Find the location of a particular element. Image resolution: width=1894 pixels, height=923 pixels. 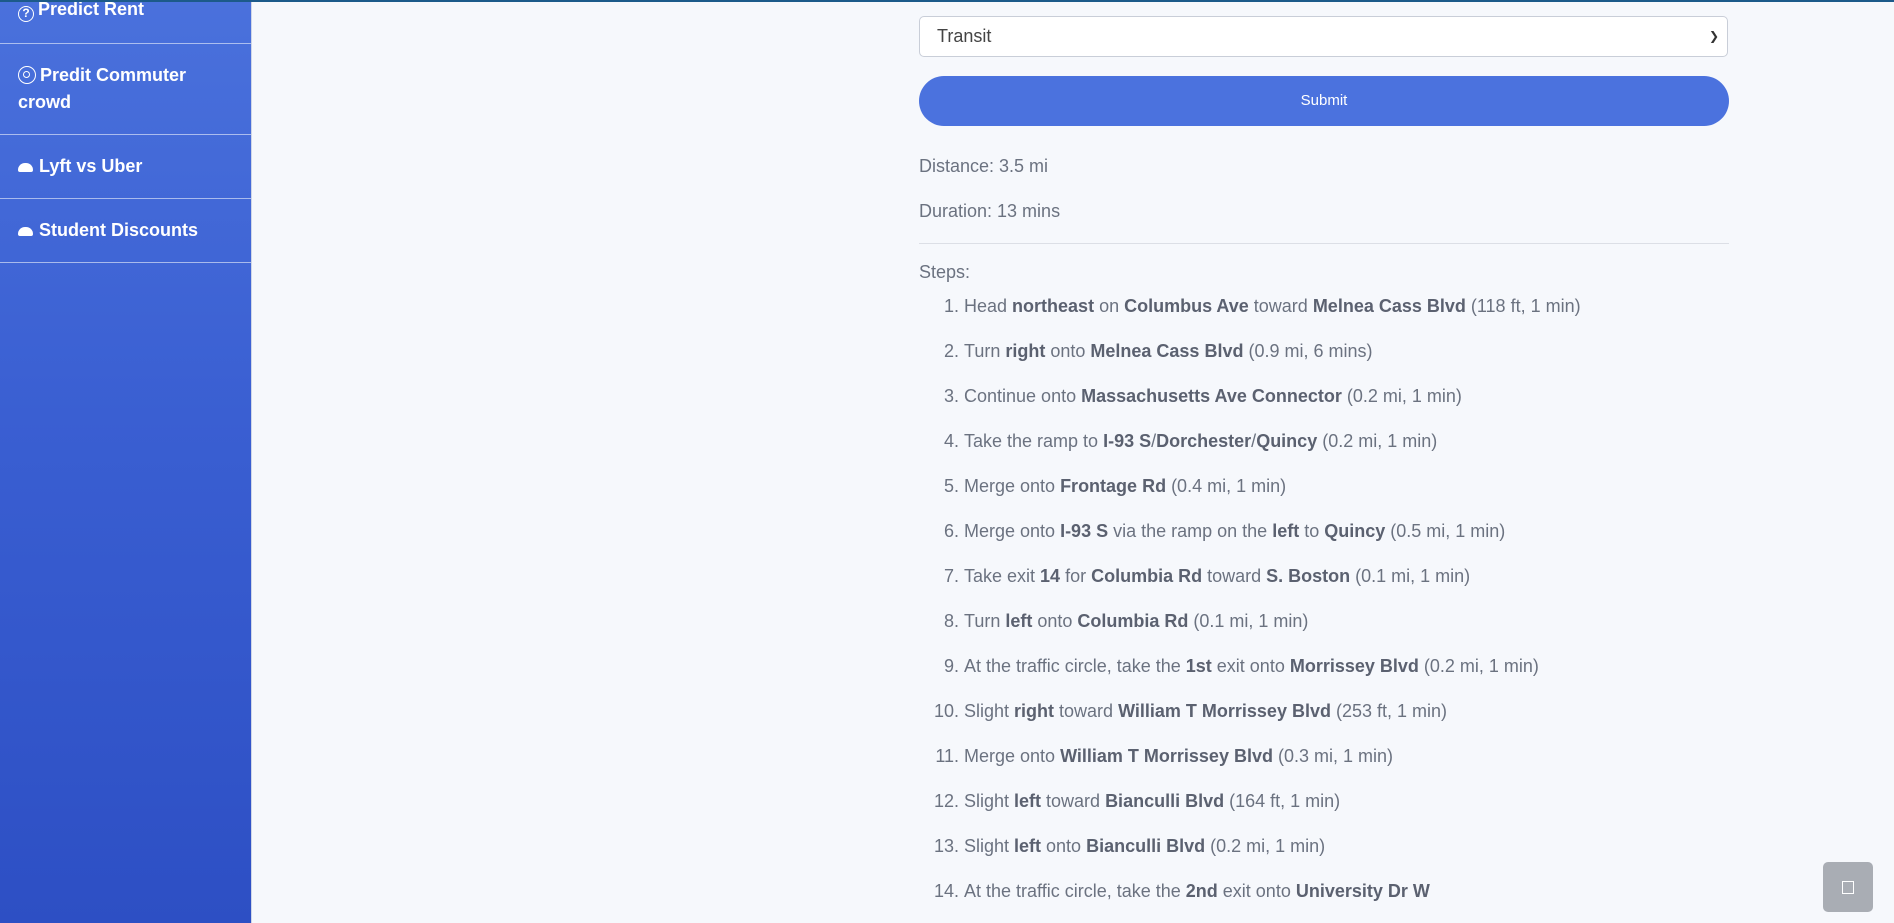

sidebar-item-predict-rent: ? Predict Rent is located at coordinates (125, 22).